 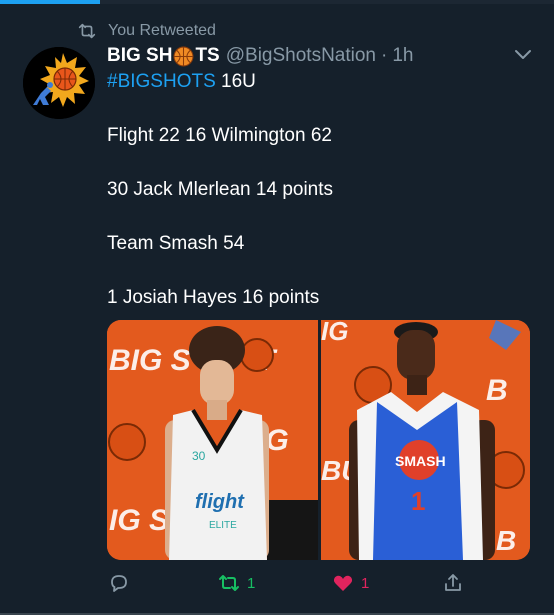 What do you see at coordinates (301, 56) in the screenshot?
I see `author-handle: @BigShotsNation` at bounding box center [301, 56].